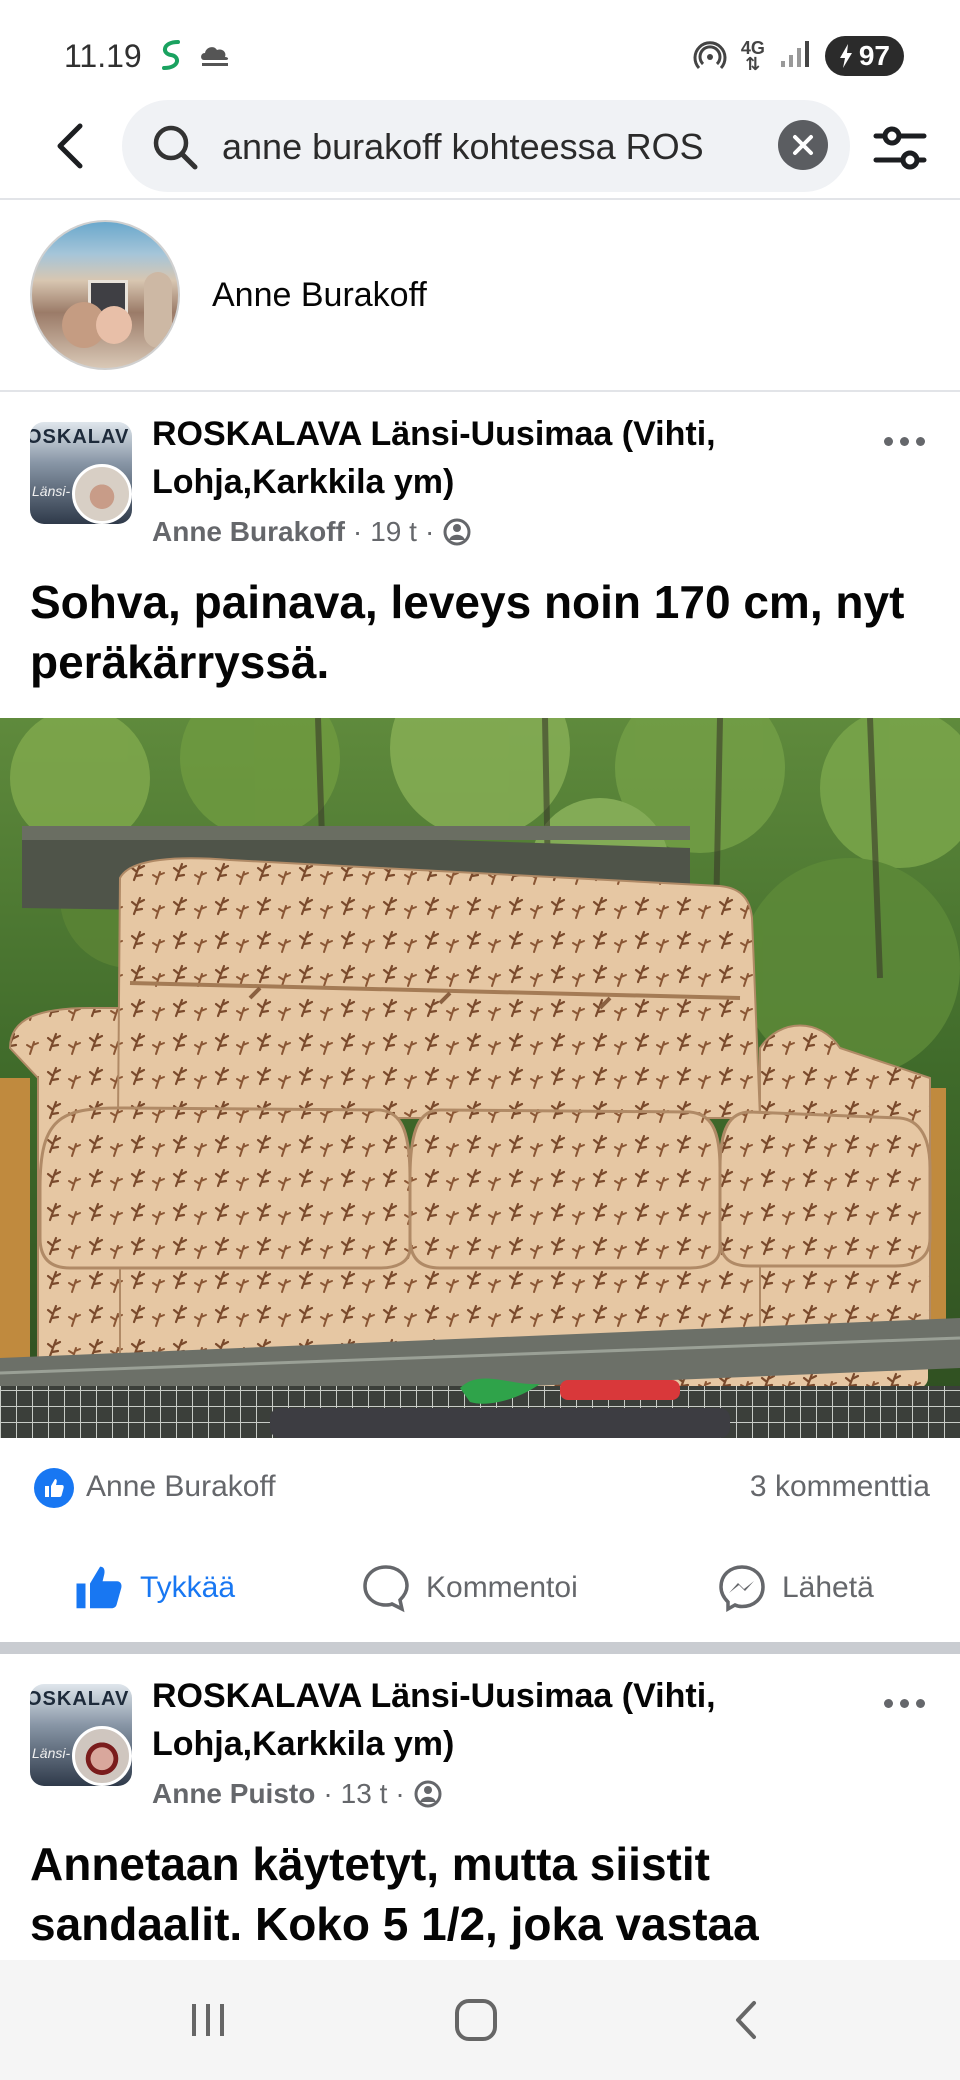 The width and height of the screenshot is (960, 2080). What do you see at coordinates (364, 1794) in the screenshot?
I see `post-time: 13 t` at bounding box center [364, 1794].